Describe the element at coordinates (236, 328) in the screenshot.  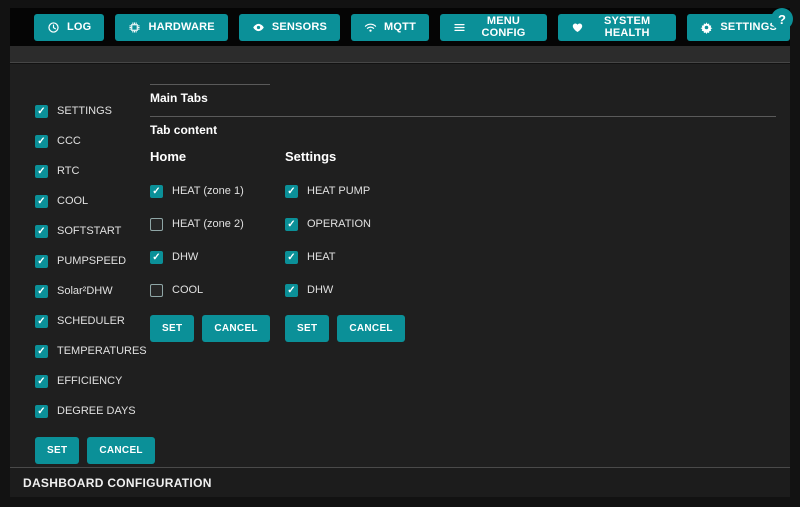
I see `home-cancel-button: CANCEL` at that location.